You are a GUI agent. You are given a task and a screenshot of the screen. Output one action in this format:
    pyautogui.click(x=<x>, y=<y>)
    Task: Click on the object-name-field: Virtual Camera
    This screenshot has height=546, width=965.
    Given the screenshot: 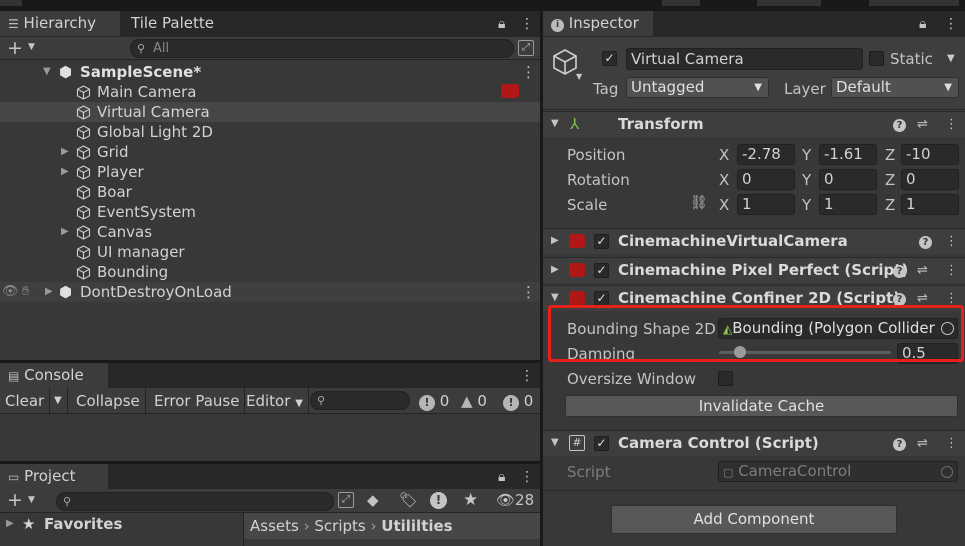 What is the action you would take?
    pyautogui.click(x=744, y=59)
    